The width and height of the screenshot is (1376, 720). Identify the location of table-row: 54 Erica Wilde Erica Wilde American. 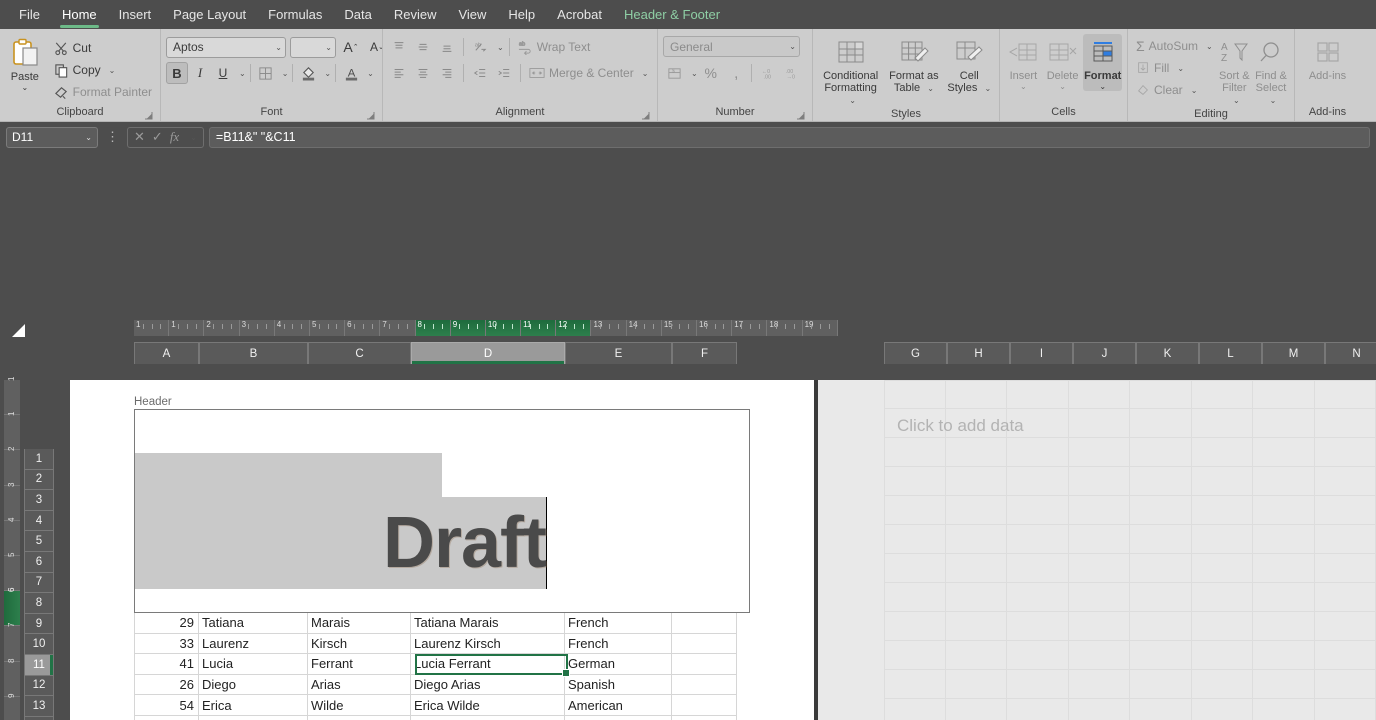
(435, 705).